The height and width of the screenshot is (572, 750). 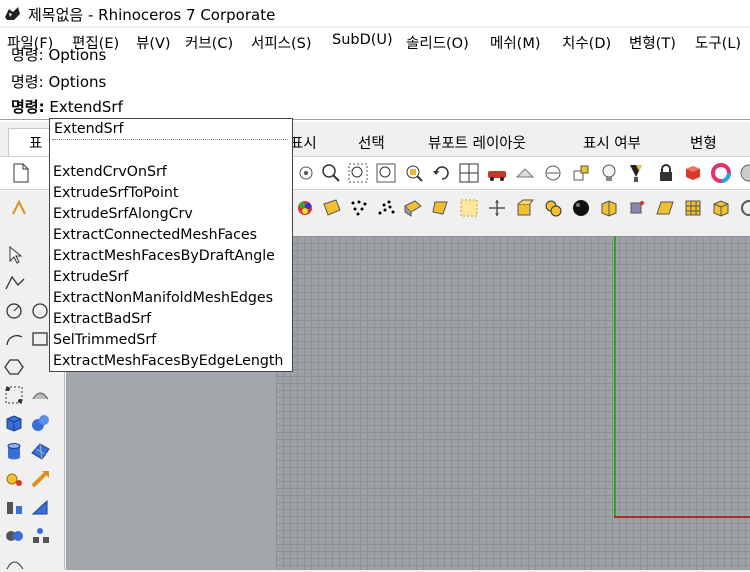 What do you see at coordinates (693, 173) in the screenshot?
I see `material-icon` at bounding box center [693, 173].